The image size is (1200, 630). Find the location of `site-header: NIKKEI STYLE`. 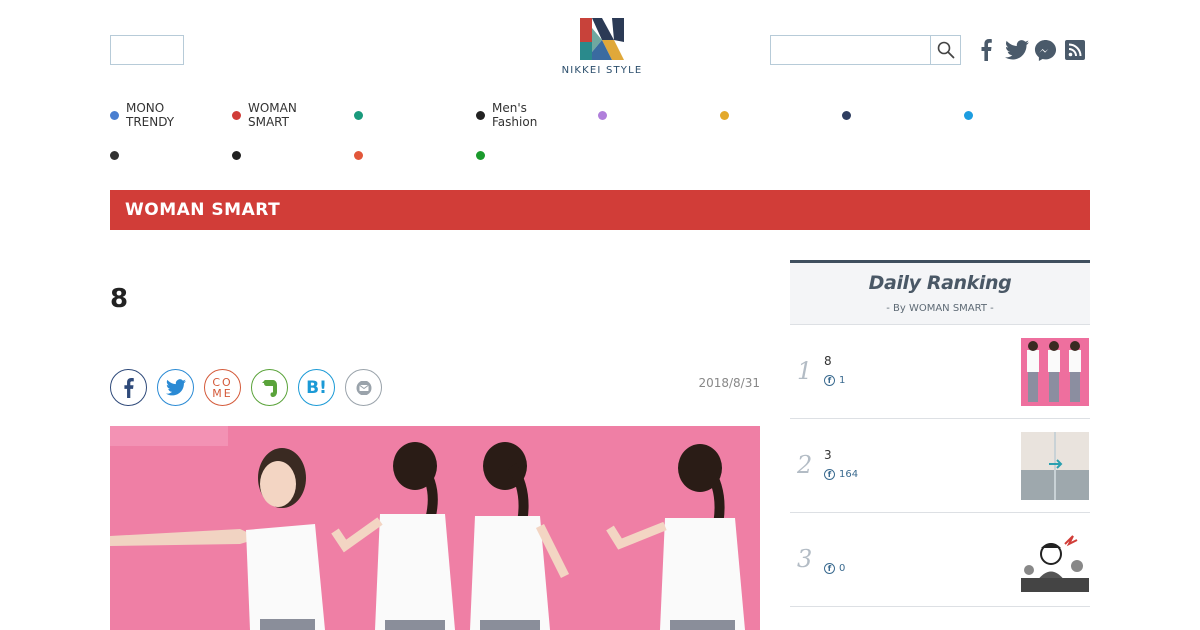

site-header: NIKKEI STYLE is located at coordinates (600, 45).